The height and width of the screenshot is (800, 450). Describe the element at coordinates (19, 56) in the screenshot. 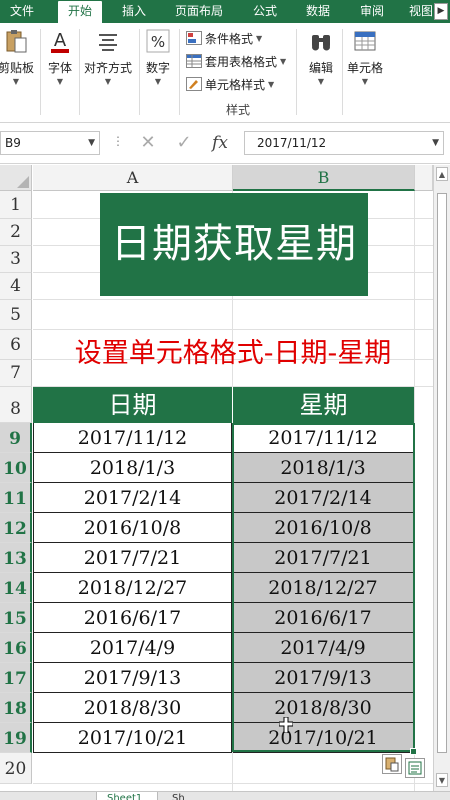

I see `clipboard-group: 剪贴板 ▼` at that location.